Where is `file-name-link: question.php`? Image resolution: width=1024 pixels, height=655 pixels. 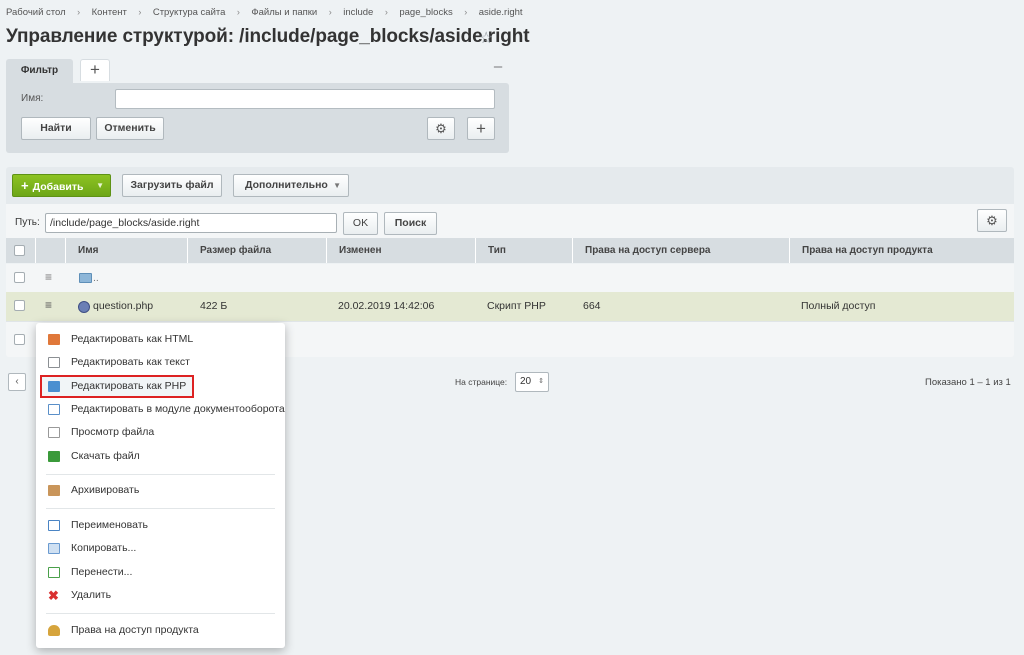 file-name-link: question.php is located at coordinates (123, 306).